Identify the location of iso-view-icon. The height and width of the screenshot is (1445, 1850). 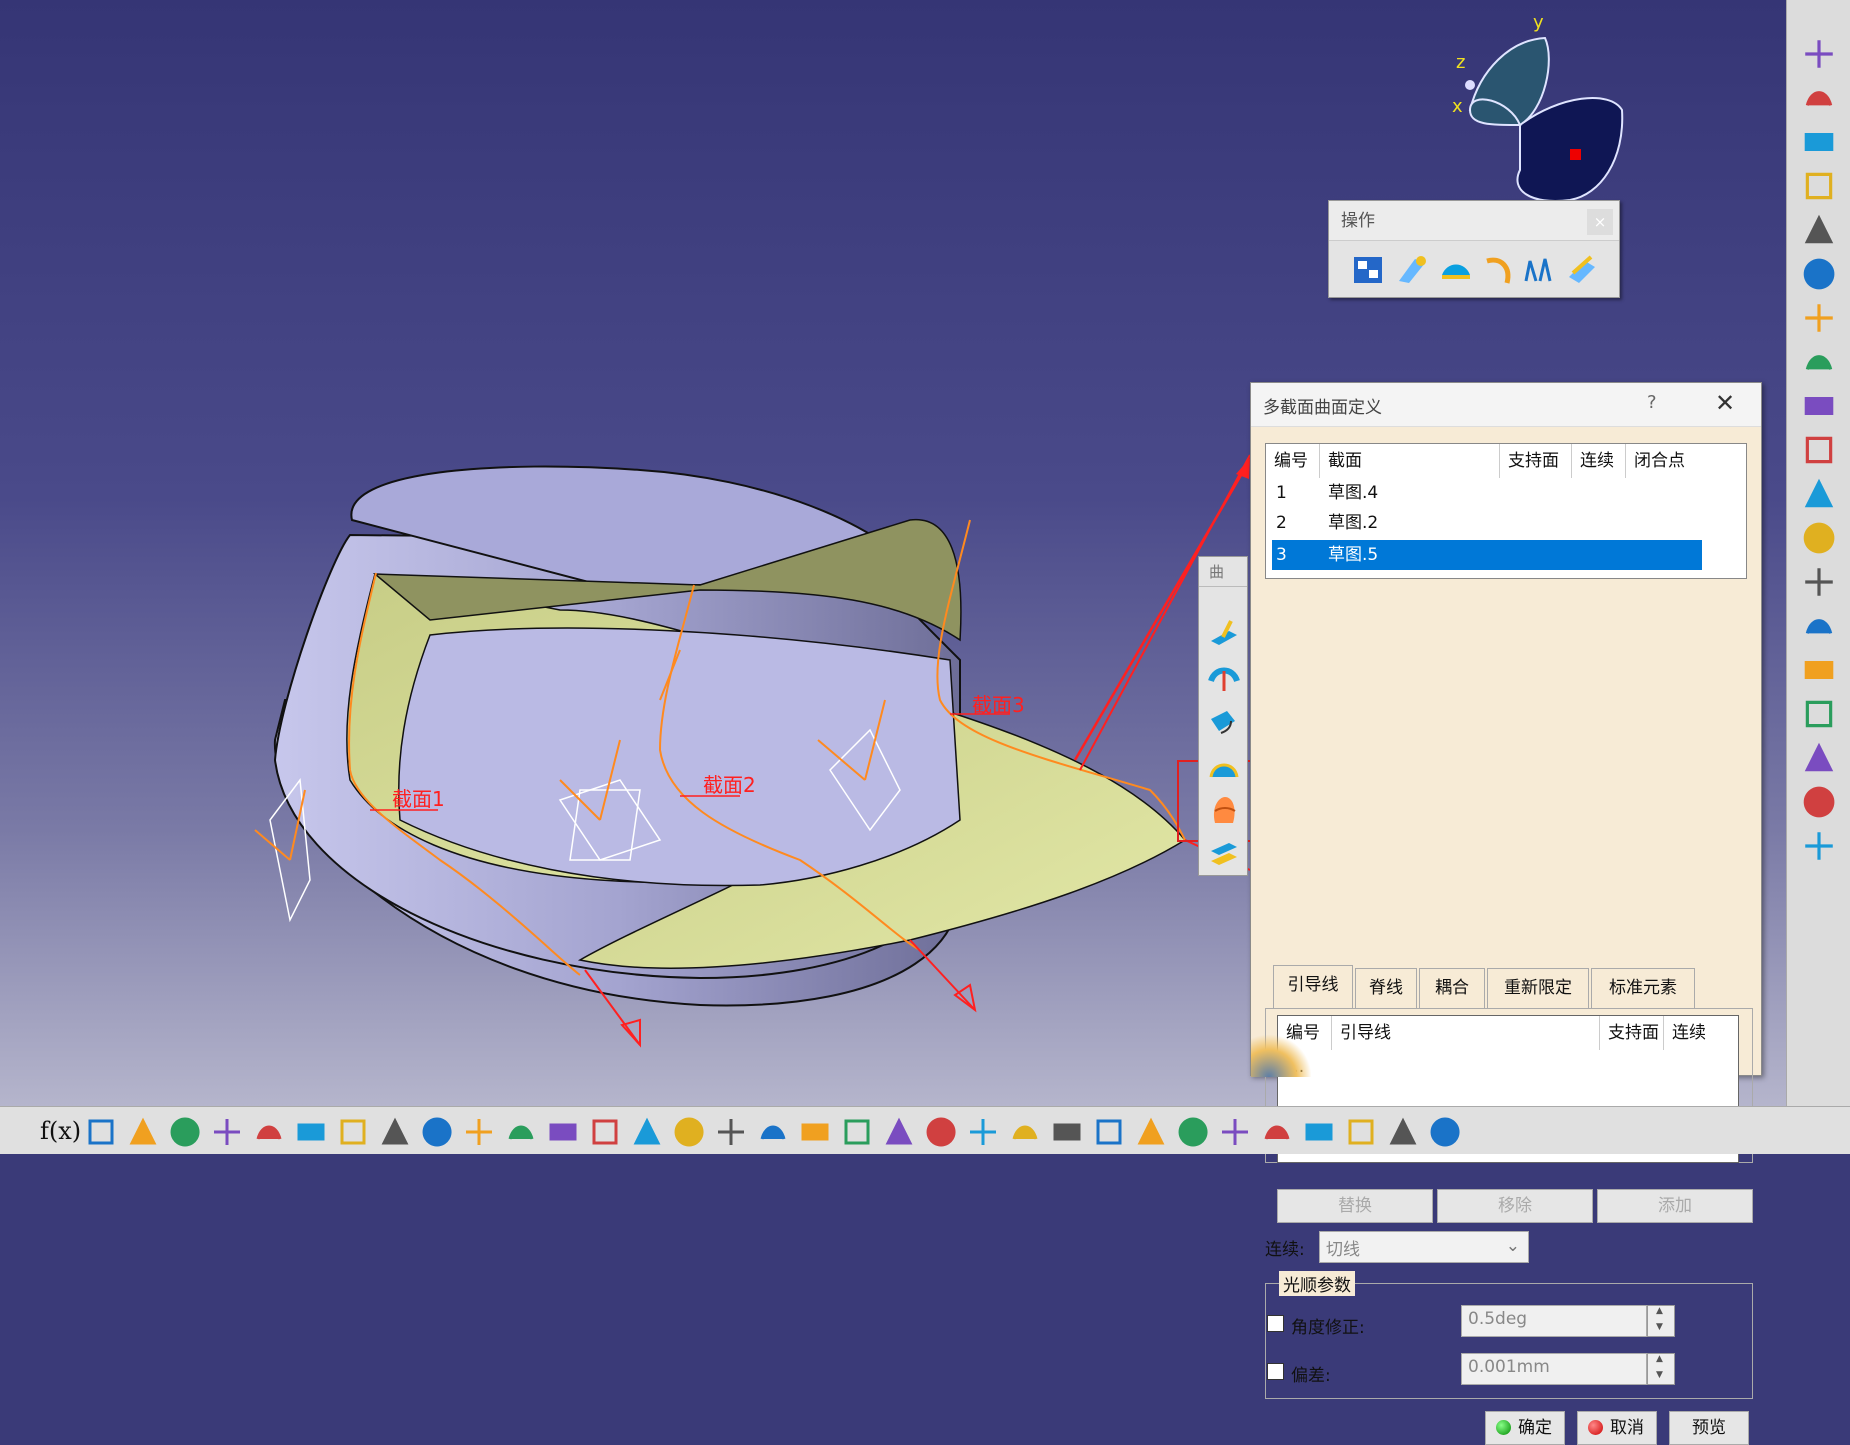
(689, 1132).